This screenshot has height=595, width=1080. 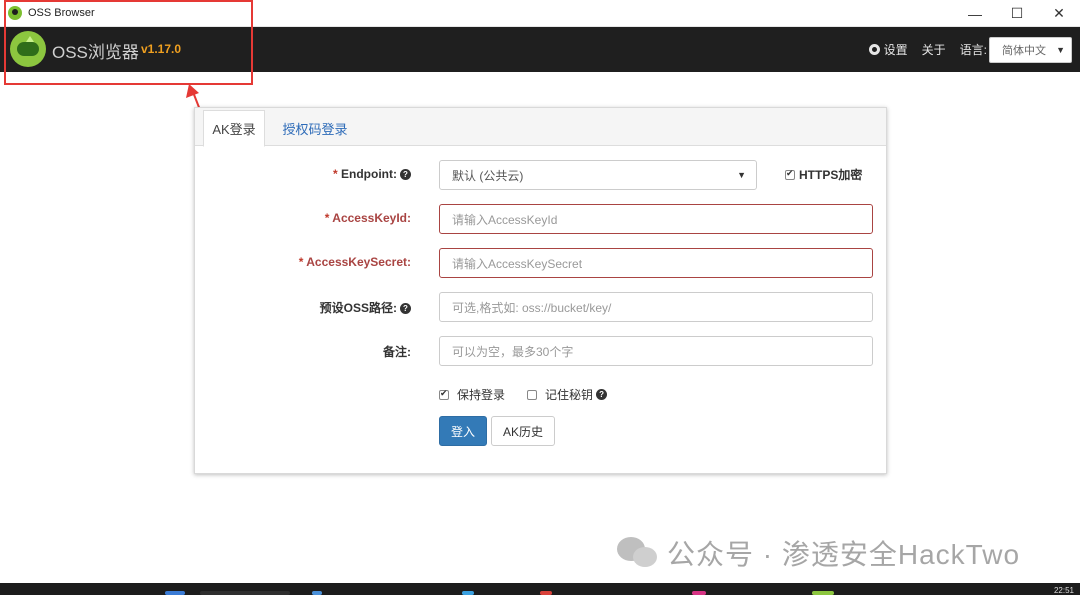 I want to click on endpoint-select: 默认 (公共云) ▼, so click(x=598, y=175).